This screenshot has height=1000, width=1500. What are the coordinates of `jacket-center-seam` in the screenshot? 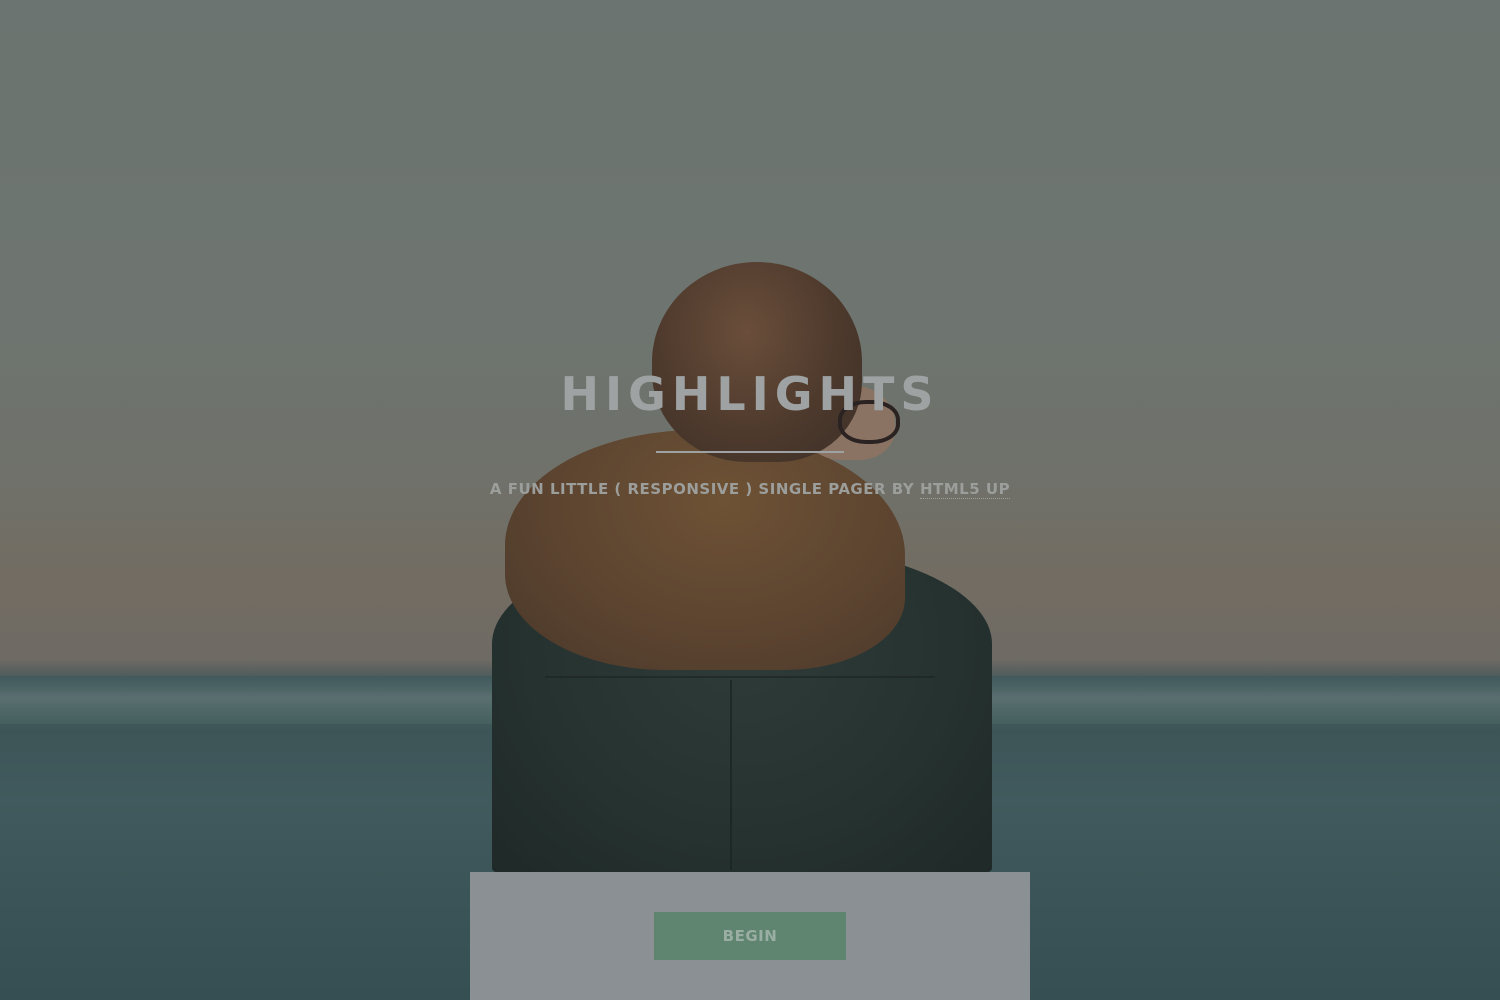 It's located at (731, 775).